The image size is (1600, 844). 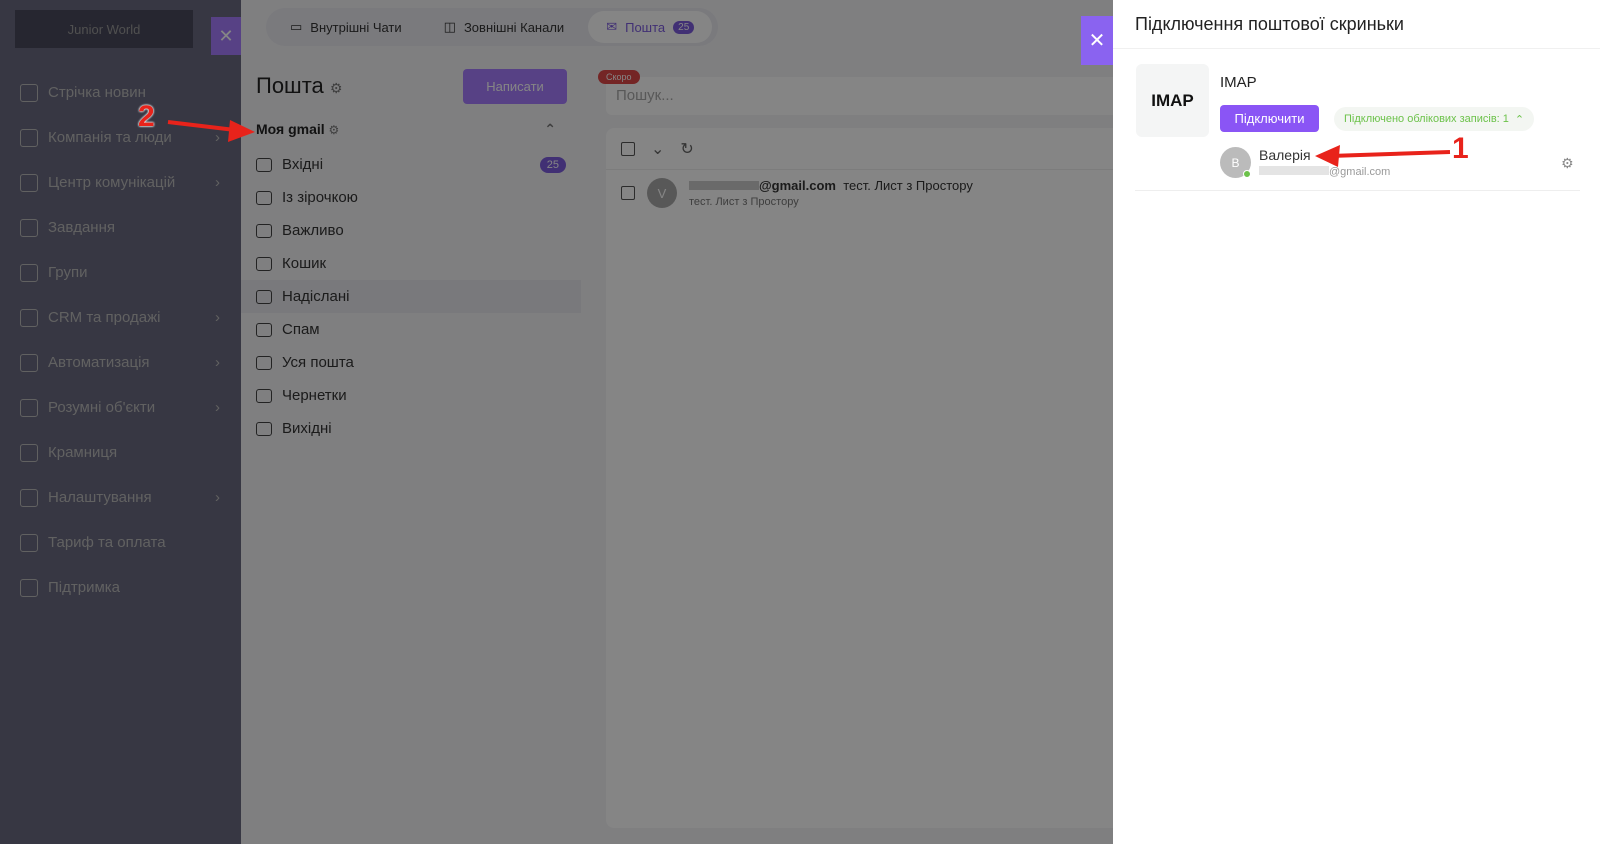 I want to click on account-settings-gear-icon: ⚙, so click(x=1567, y=163).